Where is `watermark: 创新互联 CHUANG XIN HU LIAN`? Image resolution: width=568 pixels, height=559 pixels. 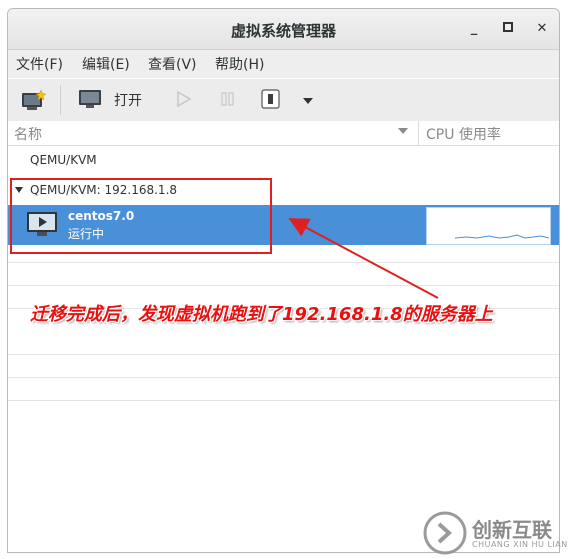
watermark: 创新互联 CHUANG XIN HU LIAN is located at coordinates (494, 533).